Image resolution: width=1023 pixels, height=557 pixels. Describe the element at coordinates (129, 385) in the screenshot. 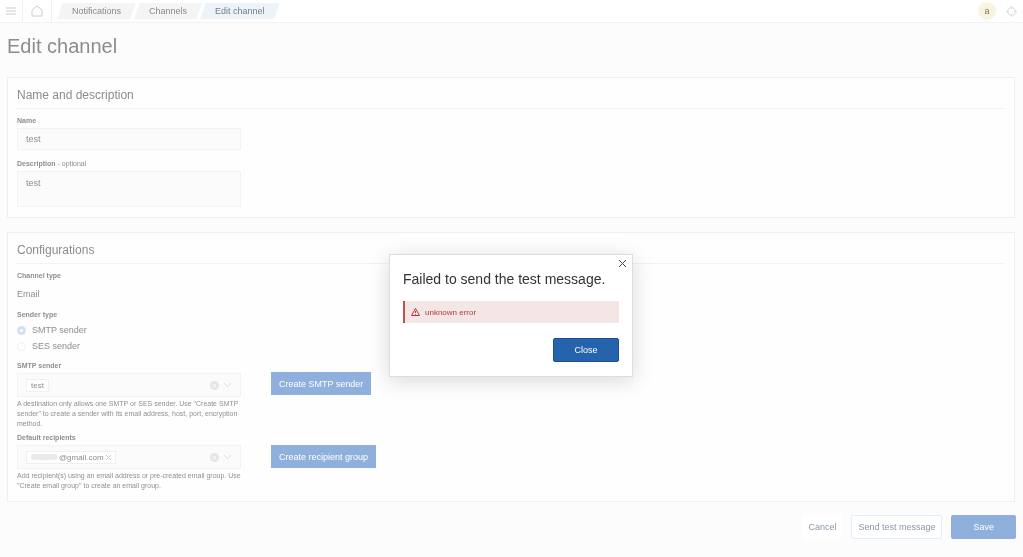

I see `smtp-sender-select: test` at that location.